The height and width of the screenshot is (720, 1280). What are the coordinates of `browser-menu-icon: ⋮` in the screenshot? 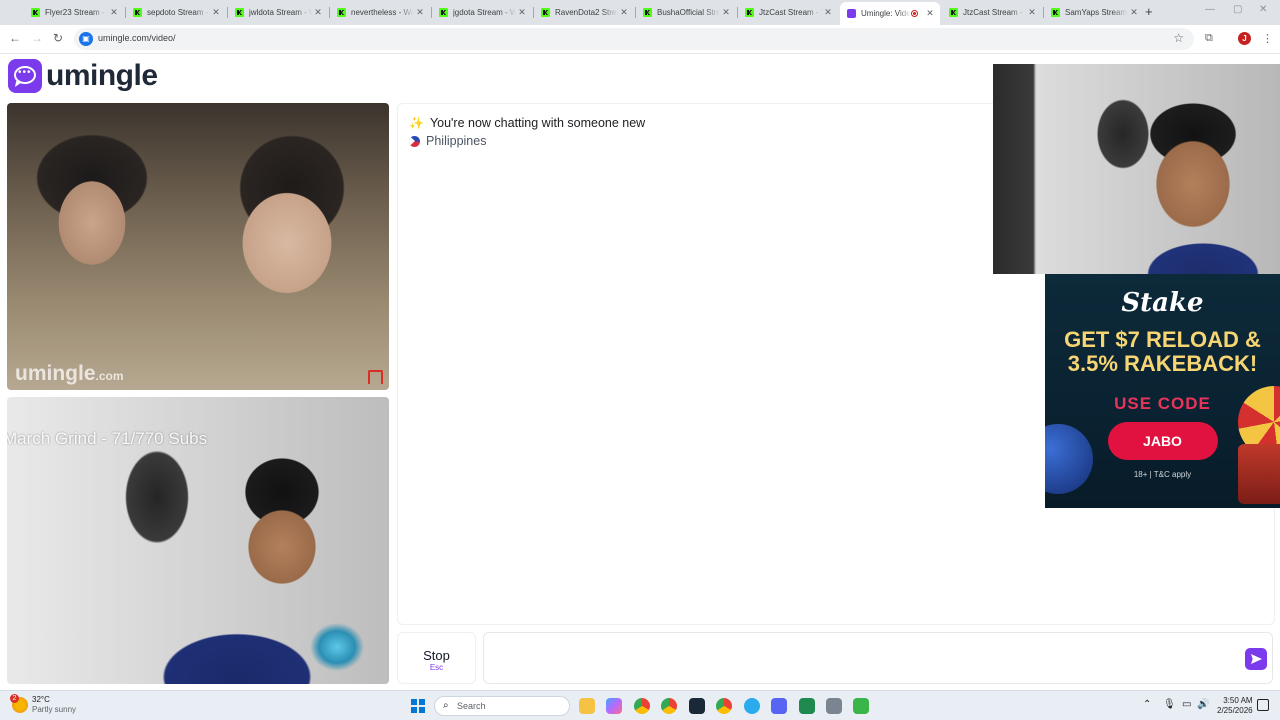 It's located at (1267, 38).